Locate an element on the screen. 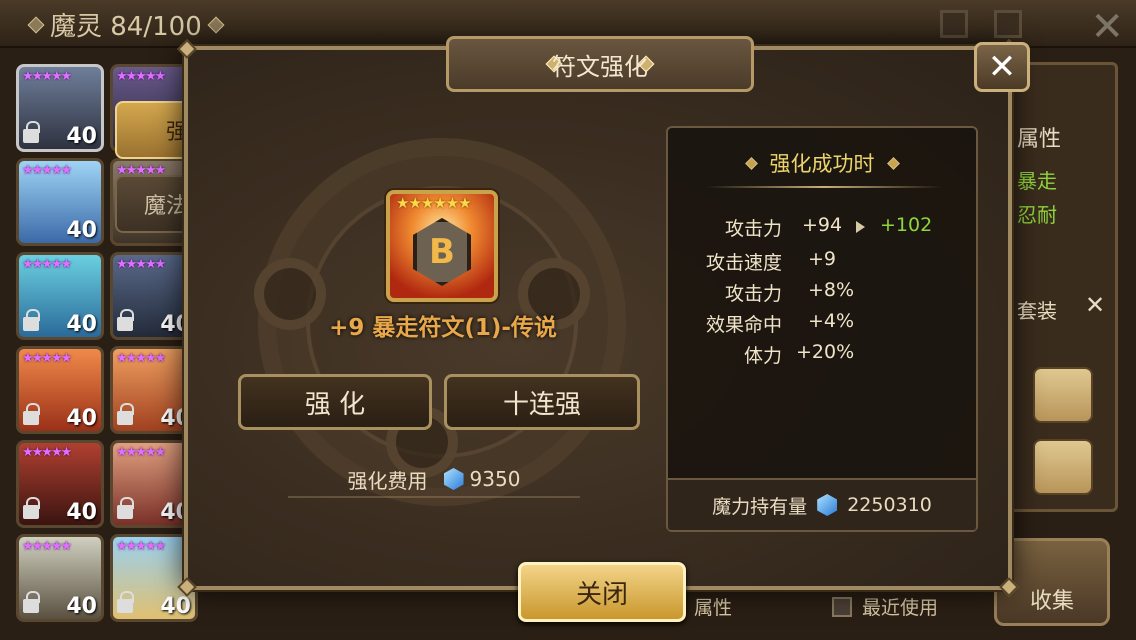  mana-holdings: 魔力持有量 2250310 is located at coordinates (822, 504).